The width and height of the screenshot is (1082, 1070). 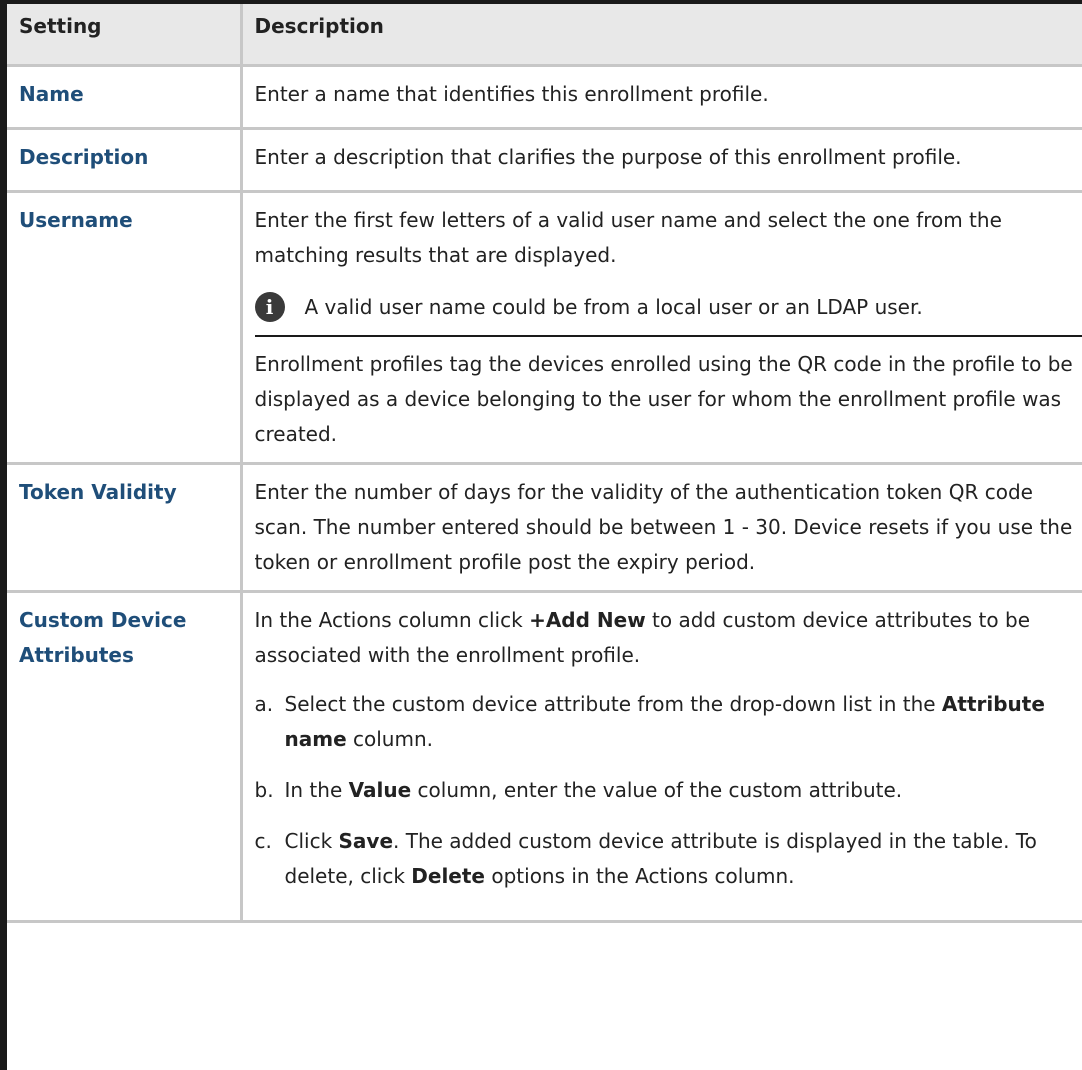 What do you see at coordinates (264, 704) in the screenshot?
I see `step-marker: a.` at bounding box center [264, 704].